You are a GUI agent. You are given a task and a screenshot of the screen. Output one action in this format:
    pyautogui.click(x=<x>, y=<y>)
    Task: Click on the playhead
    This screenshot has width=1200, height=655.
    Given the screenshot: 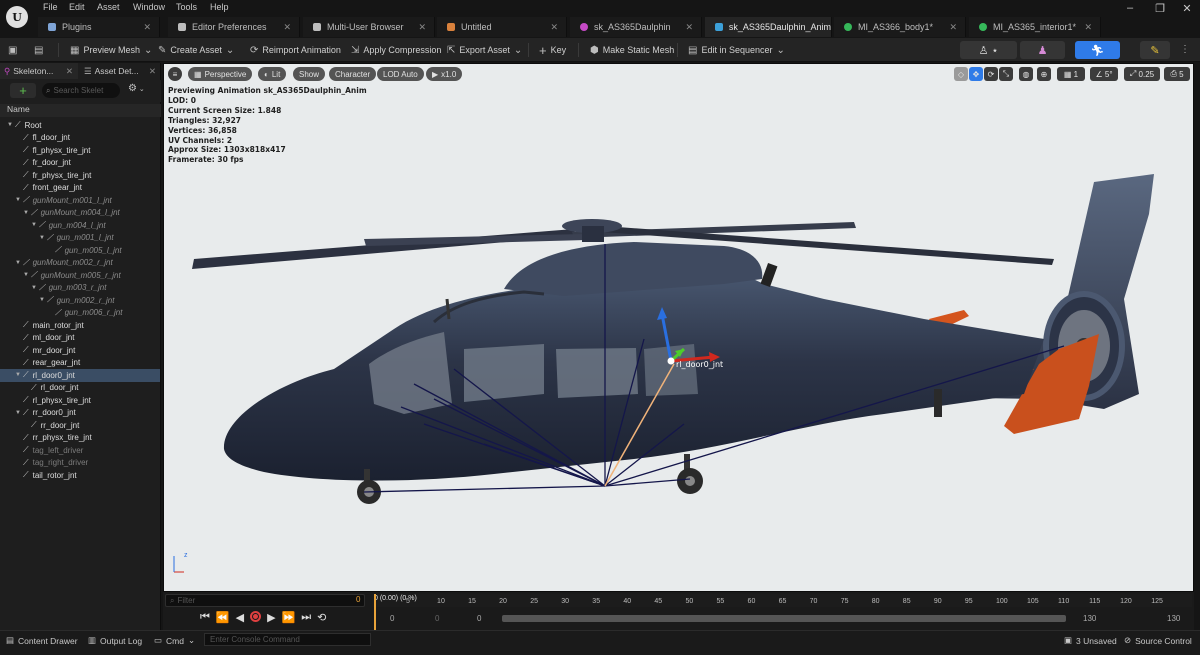 What is the action you would take?
    pyautogui.click(x=375, y=612)
    